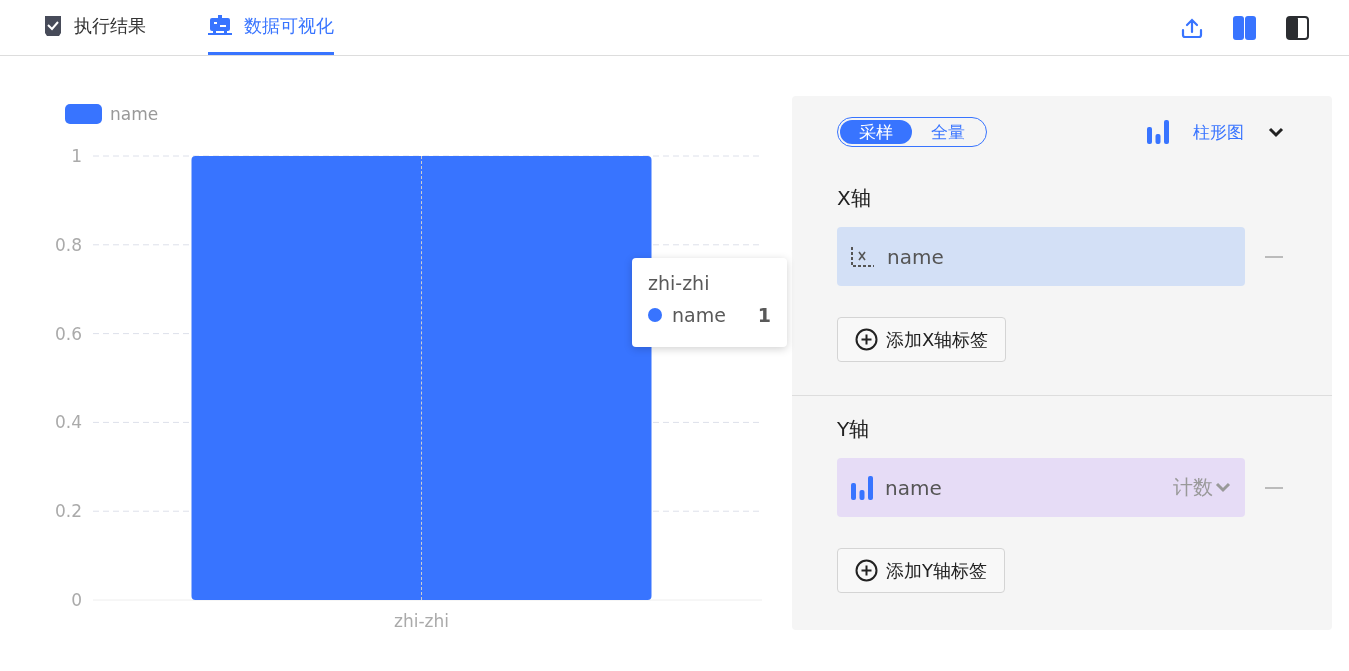 The height and width of the screenshot is (671, 1349). I want to click on checkbox-icon, so click(53, 26).